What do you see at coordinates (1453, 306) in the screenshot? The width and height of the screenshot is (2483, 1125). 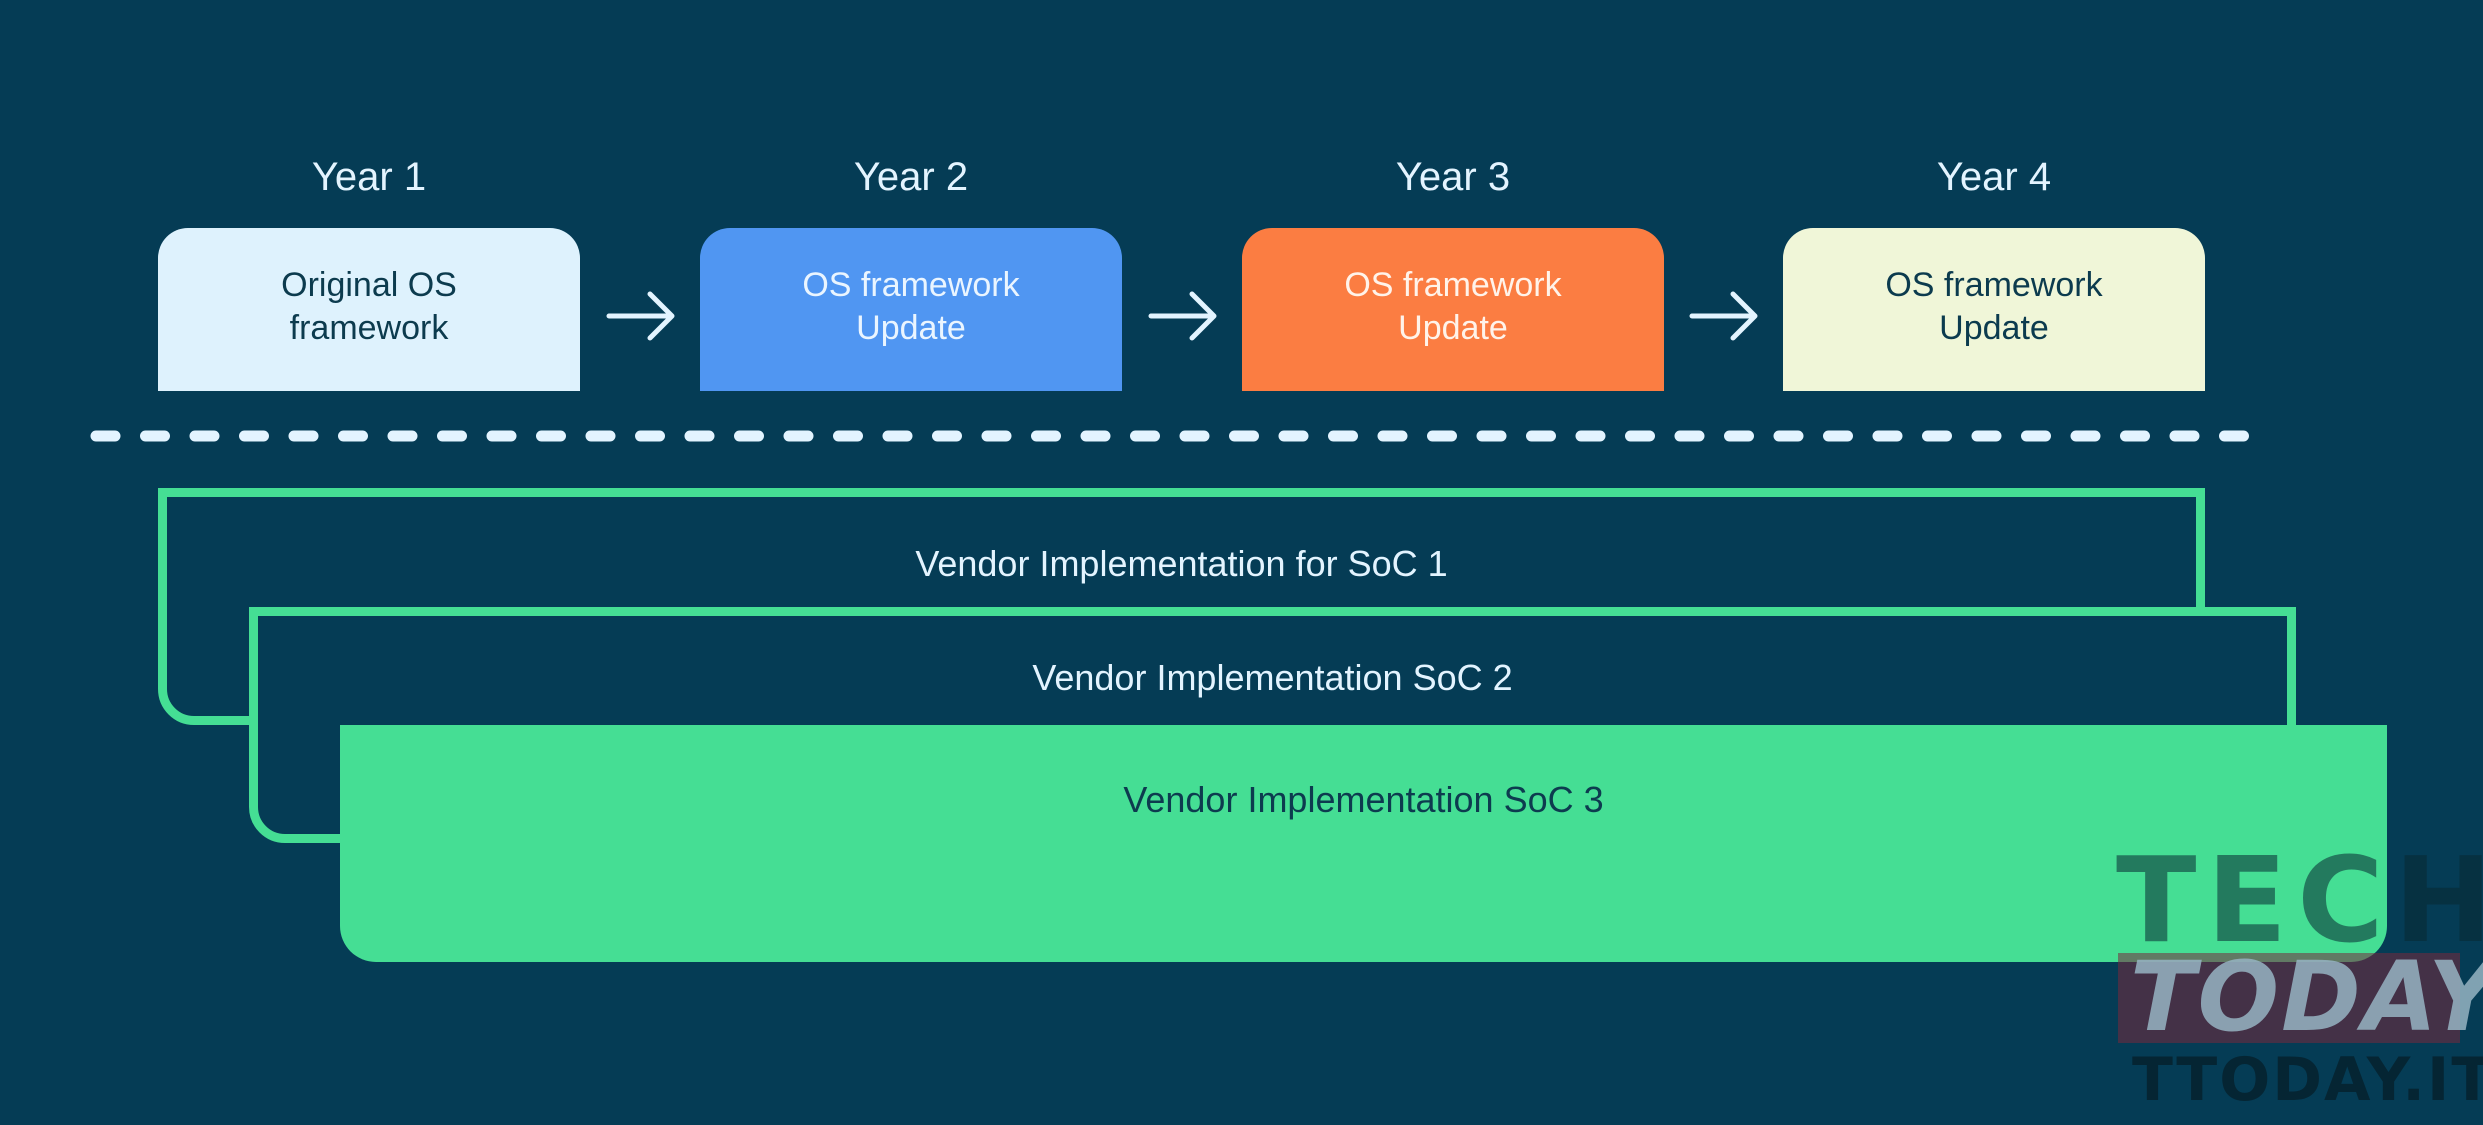 I see `box-3-text: OS framework Update` at bounding box center [1453, 306].